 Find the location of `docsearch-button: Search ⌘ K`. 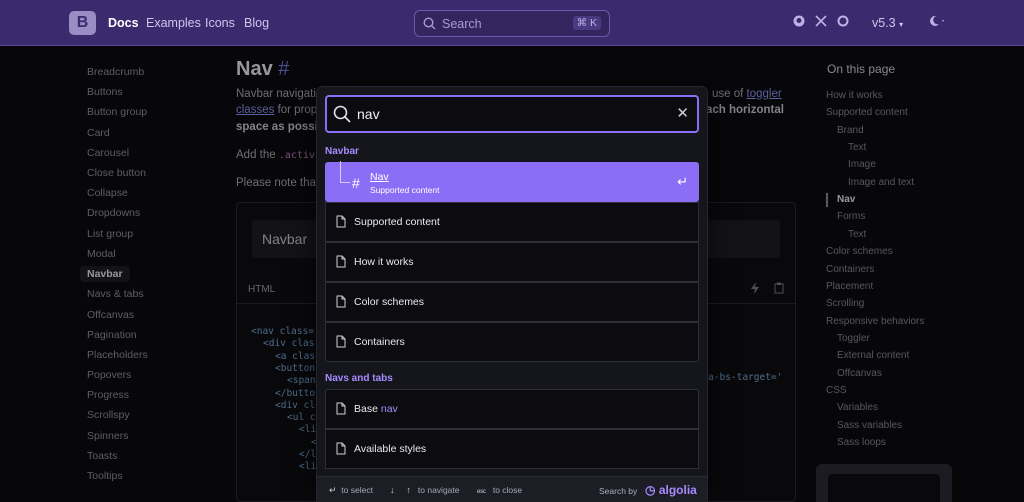

docsearch-button: Search ⌘ K is located at coordinates (512, 23).